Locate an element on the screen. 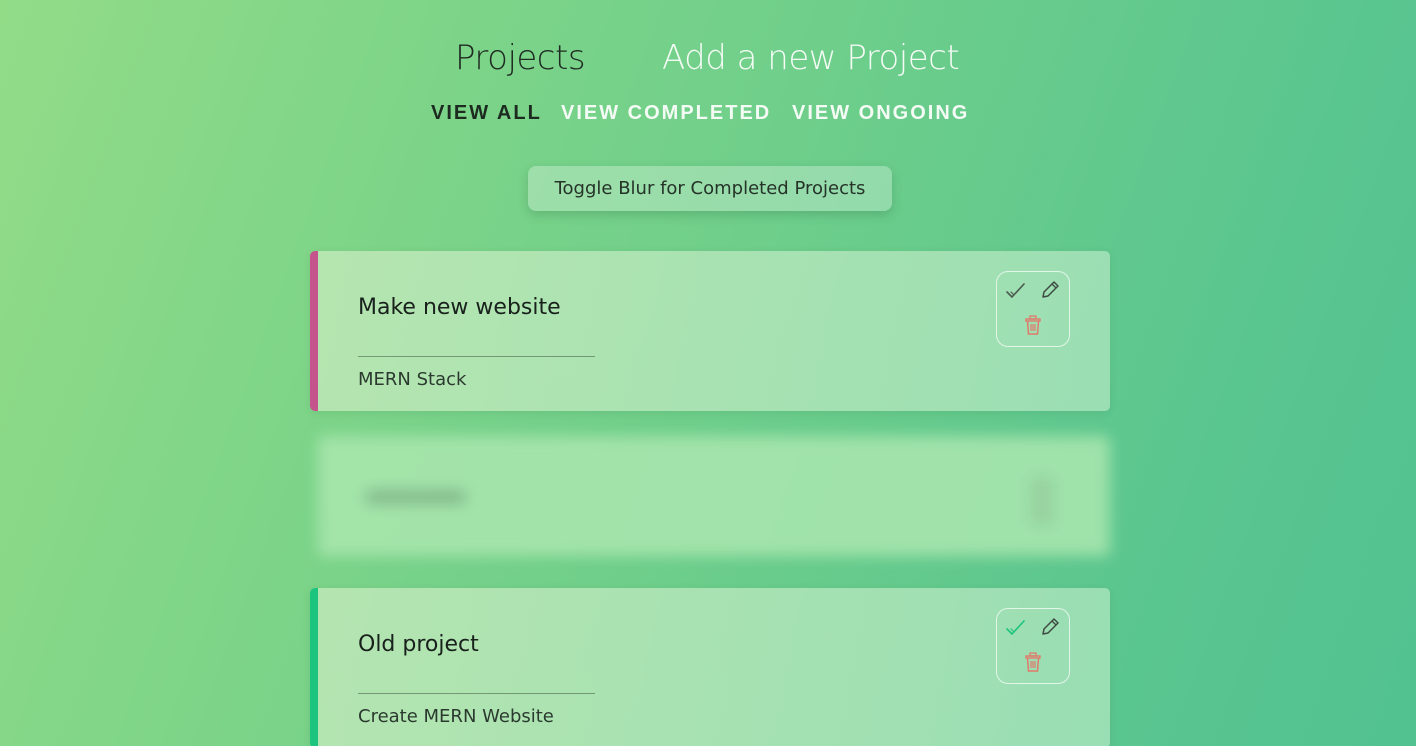 The width and height of the screenshot is (1416, 746). project-card: Make new website MERN Stack is located at coordinates (710, 331).